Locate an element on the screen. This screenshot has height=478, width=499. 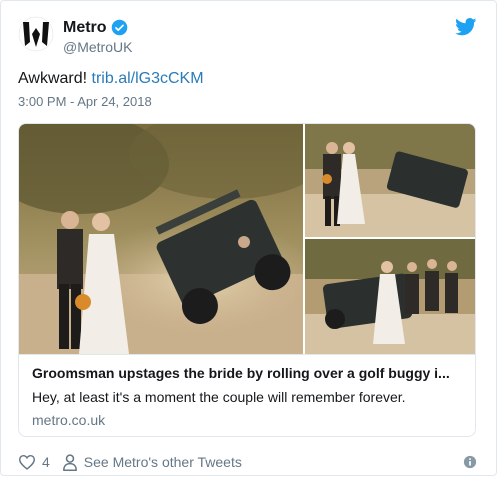
like-action: 4 is located at coordinates (34, 462).